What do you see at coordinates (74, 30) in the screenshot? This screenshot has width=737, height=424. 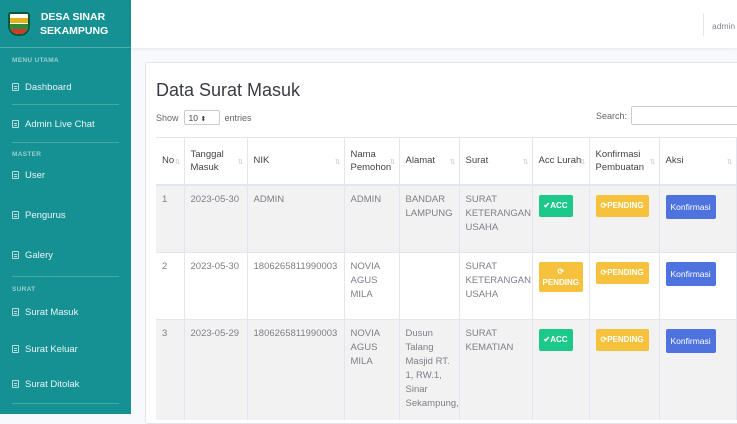 I see `brand-line2: SEKAMPUNG` at bounding box center [74, 30].